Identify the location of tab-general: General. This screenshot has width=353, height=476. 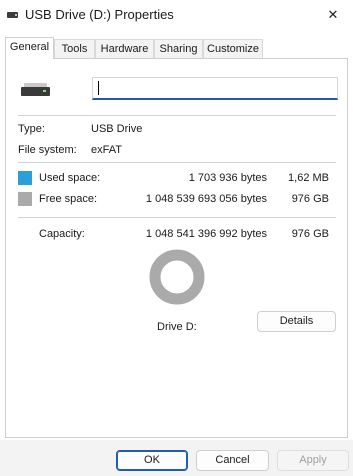
(29, 48).